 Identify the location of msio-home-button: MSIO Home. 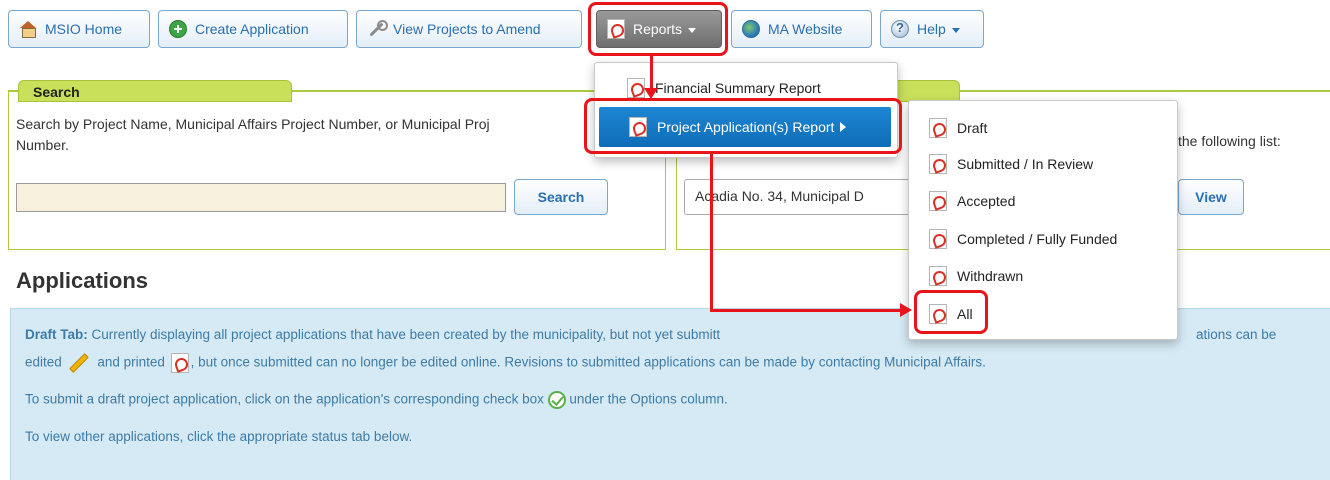
(79, 29).